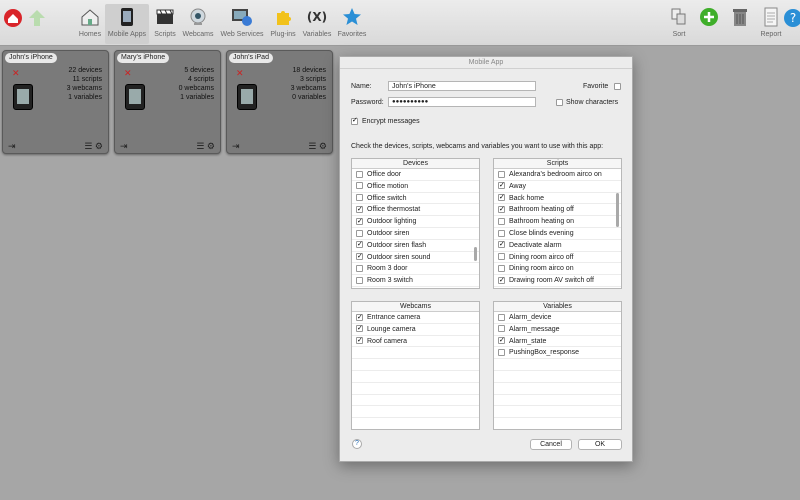 The image size is (800, 500). Describe the element at coordinates (198, 24) in the screenshot. I see `toolbar-webcams: Webcams` at that location.